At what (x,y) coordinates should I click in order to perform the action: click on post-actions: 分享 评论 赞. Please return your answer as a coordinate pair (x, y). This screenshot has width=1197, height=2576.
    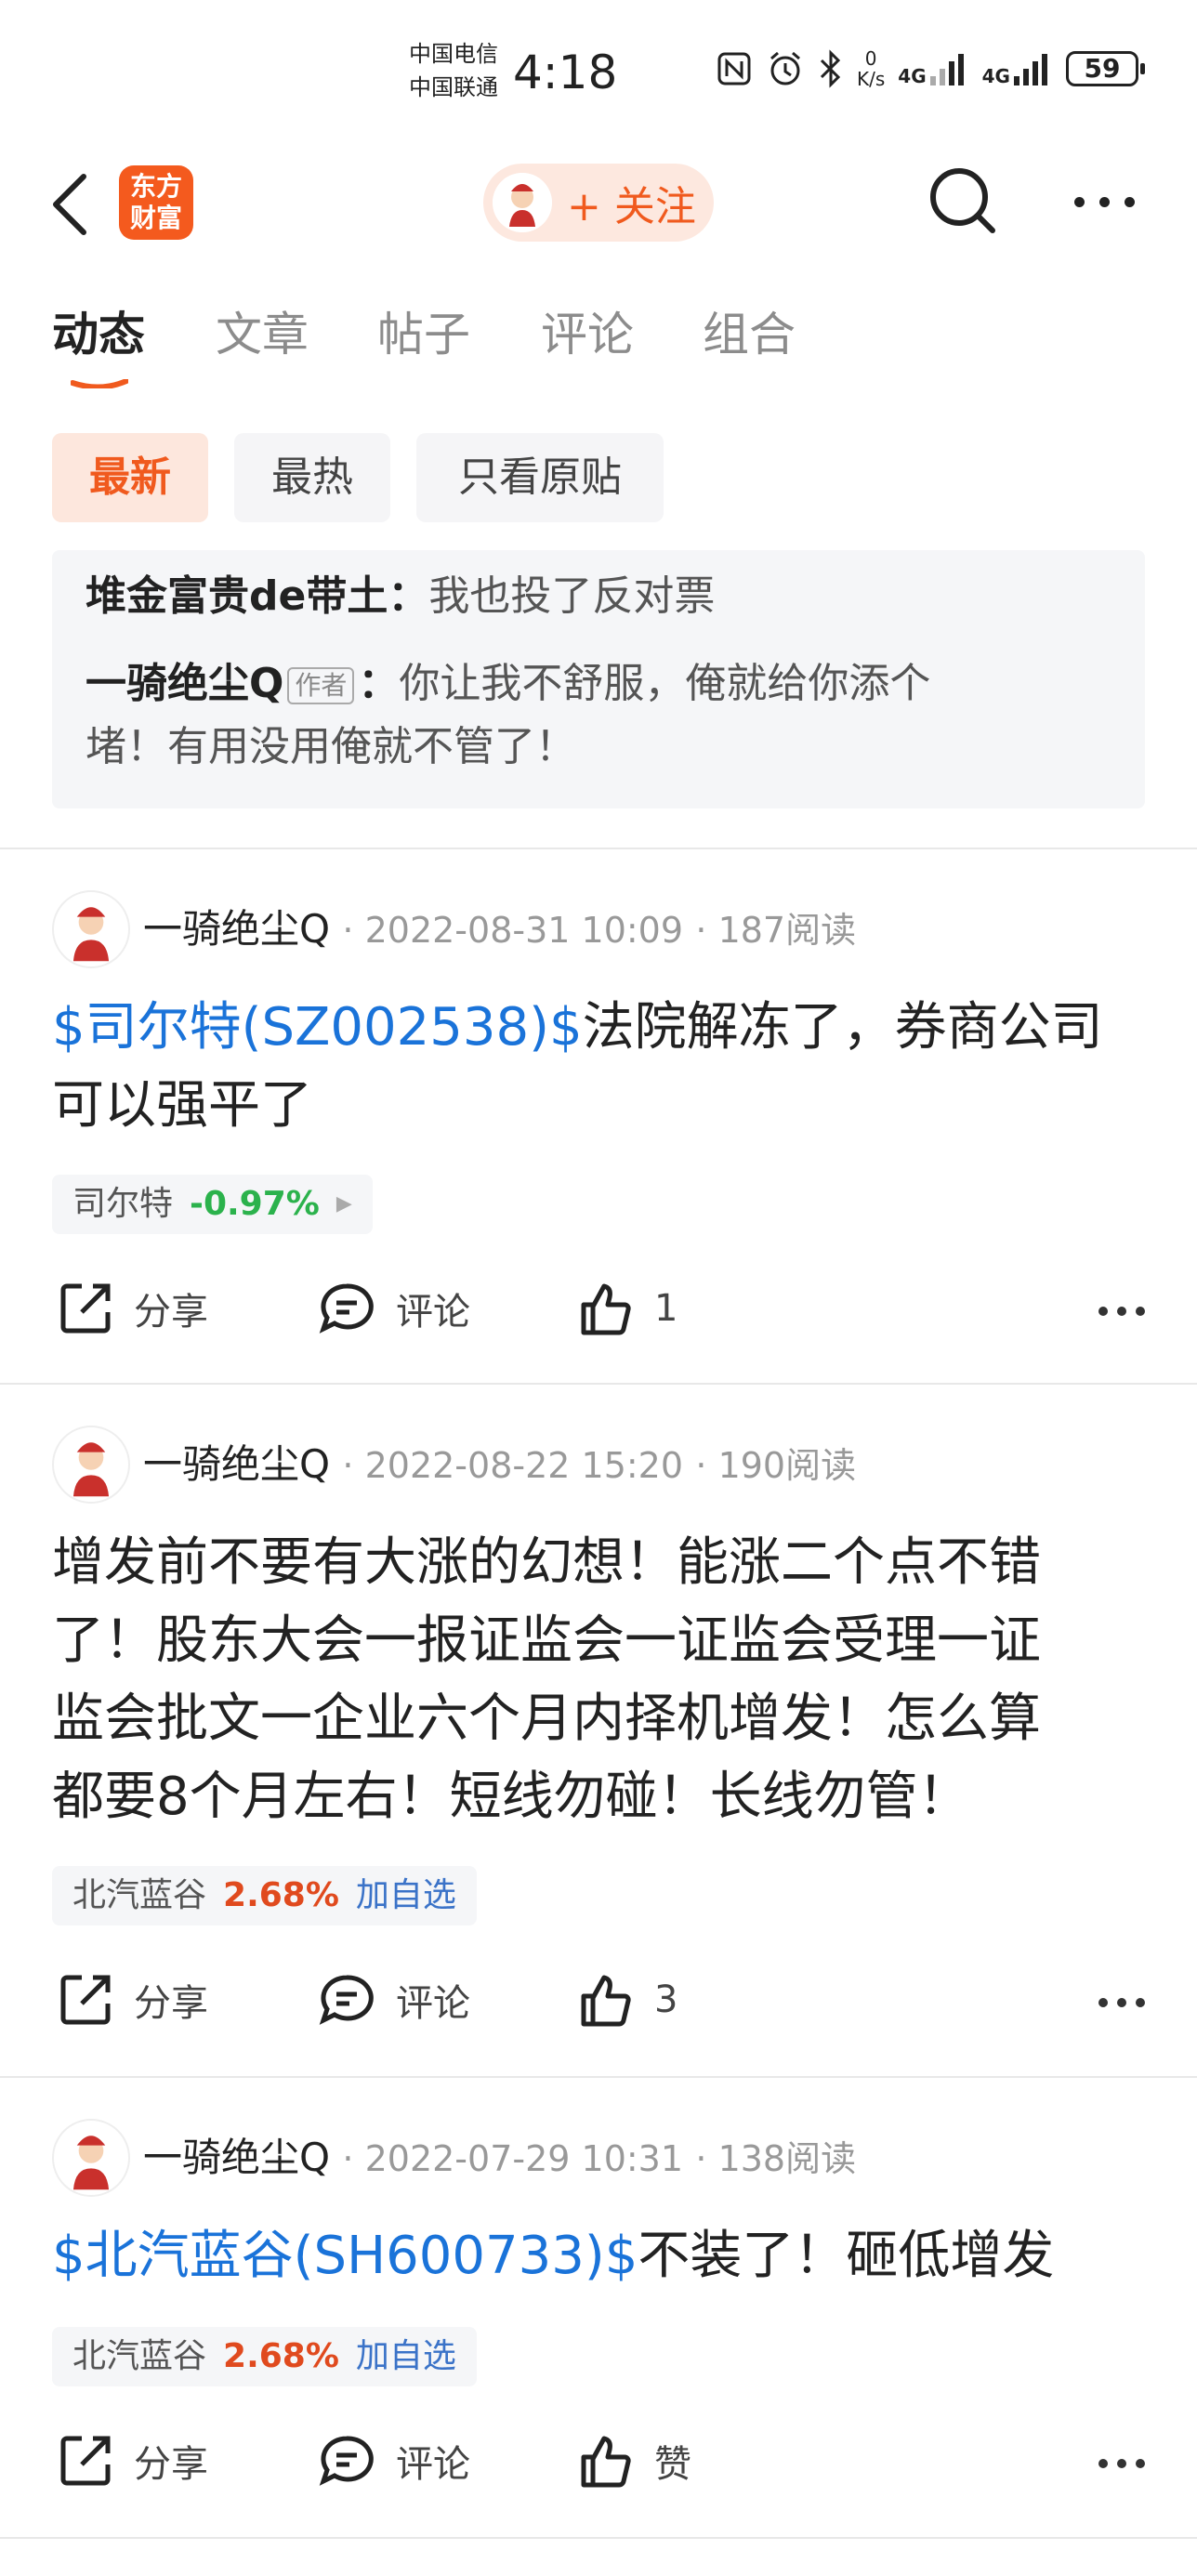
    Looking at the image, I should click on (598, 2465).